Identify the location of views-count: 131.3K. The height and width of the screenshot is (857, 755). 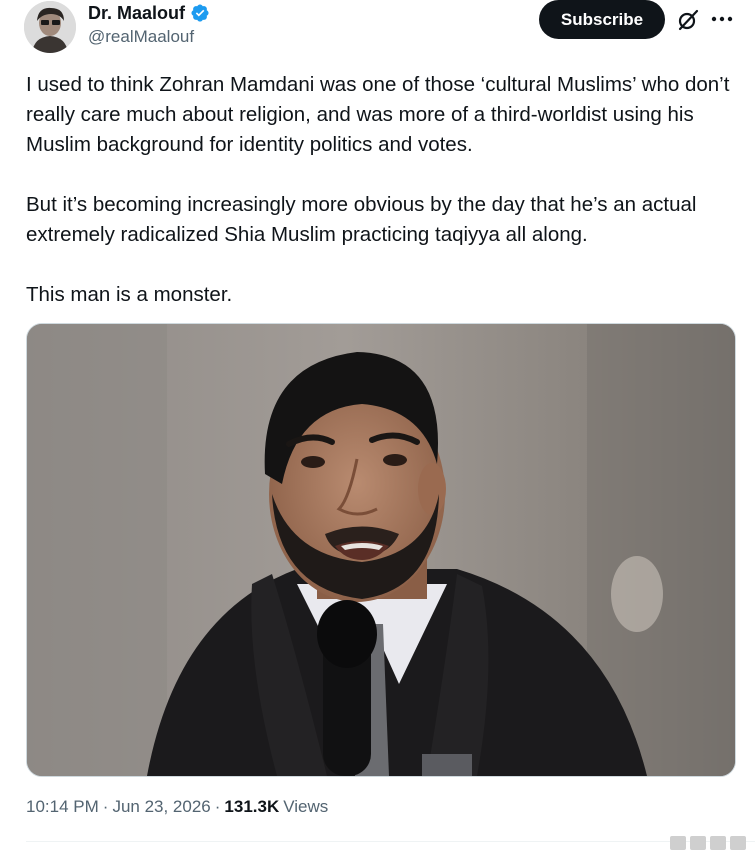
(251, 807).